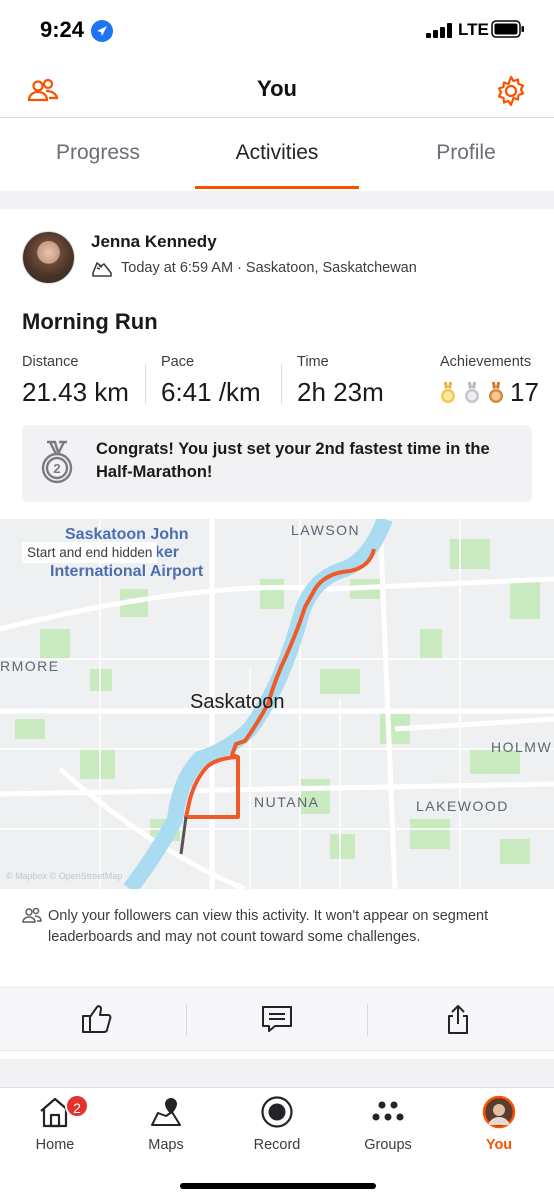 This screenshot has width=554, height=1200. Describe the element at coordinates (496, 393) in the screenshot. I see `bronze-medal-icon` at that location.